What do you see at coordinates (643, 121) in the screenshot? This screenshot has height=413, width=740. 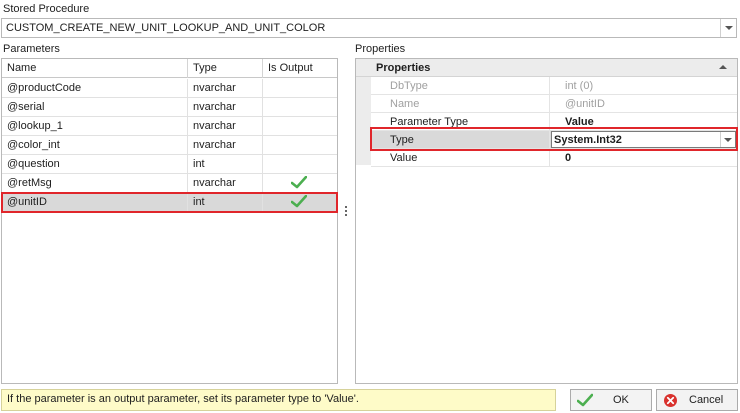 I see `property-value: Value` at bounding box center [643, 121].